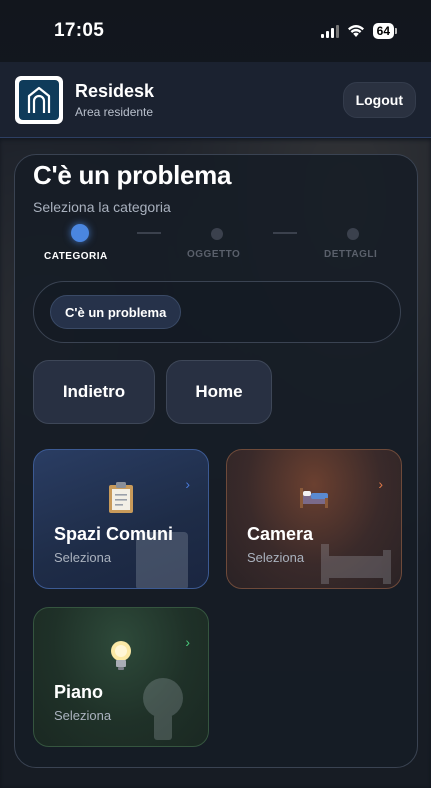  I want to click on status-icons: 64, so click(358, 31).